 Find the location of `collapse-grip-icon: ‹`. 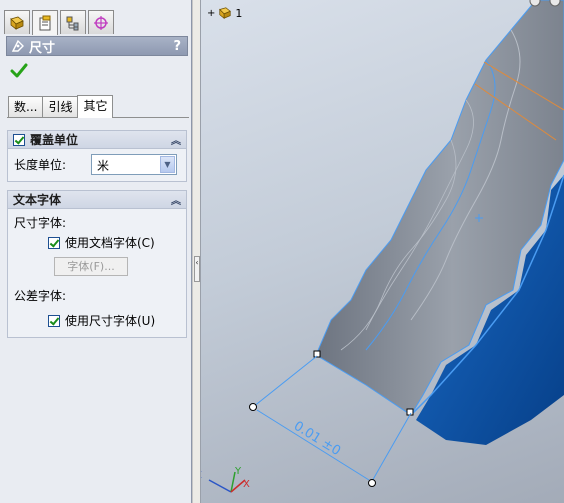

collapse-grip-icon: ‹ is located at coordinates (197, 269).